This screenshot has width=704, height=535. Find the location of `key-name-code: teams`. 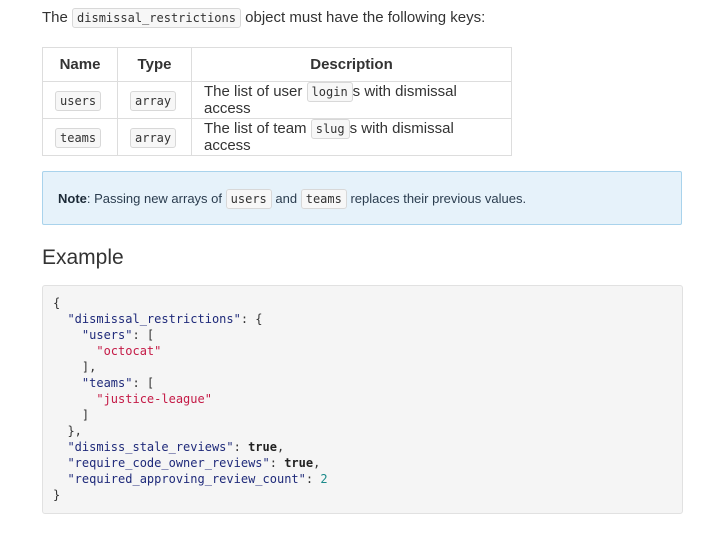

key-name-code: teams is located at coordinates (78, 137).